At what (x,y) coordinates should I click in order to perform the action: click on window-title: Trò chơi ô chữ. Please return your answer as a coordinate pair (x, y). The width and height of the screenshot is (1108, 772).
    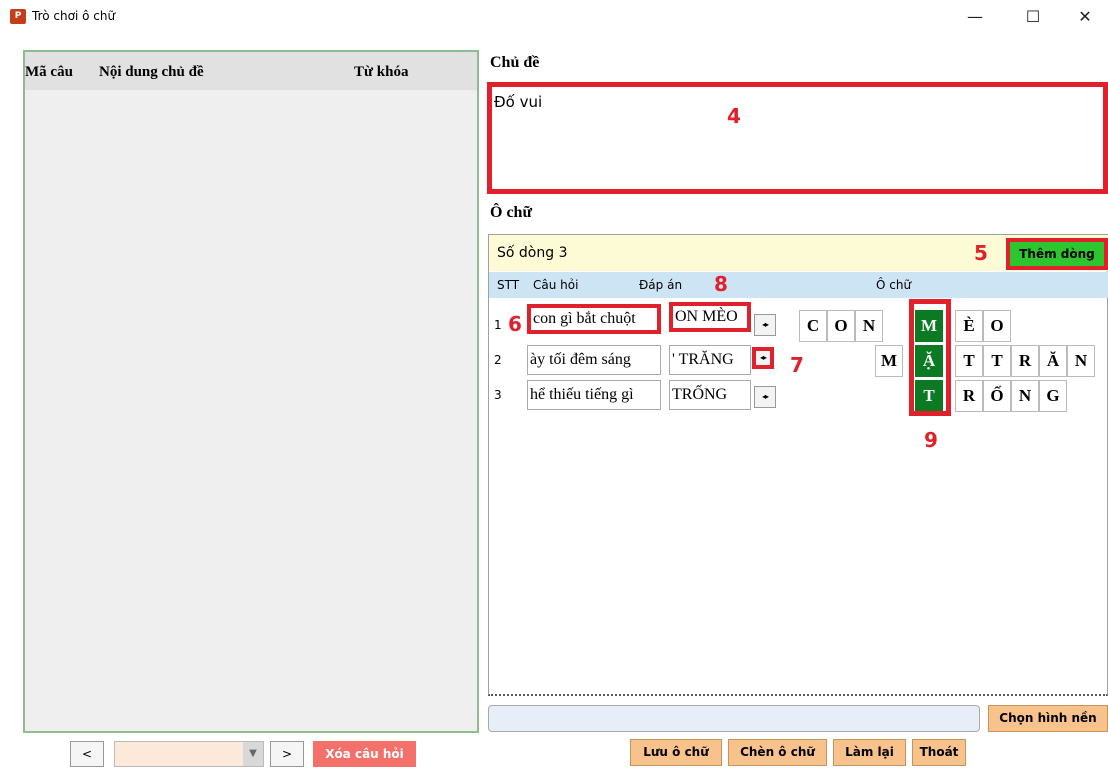
    Looking at the image, I should click on (74, 16).